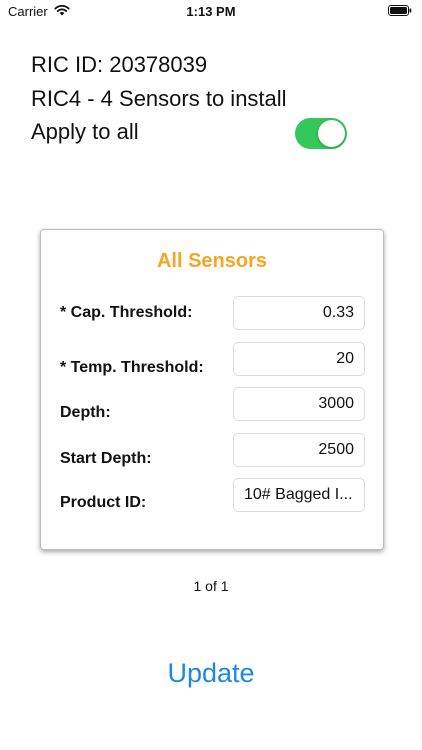 Image resolution: width=422 pixels, height=750 pixels. What do you see at coordinates (159, 98) in the screenshot?
I see `ric-sensor-count: RIC4 - 4 Sensors to install` at bounding box center [159, 98].